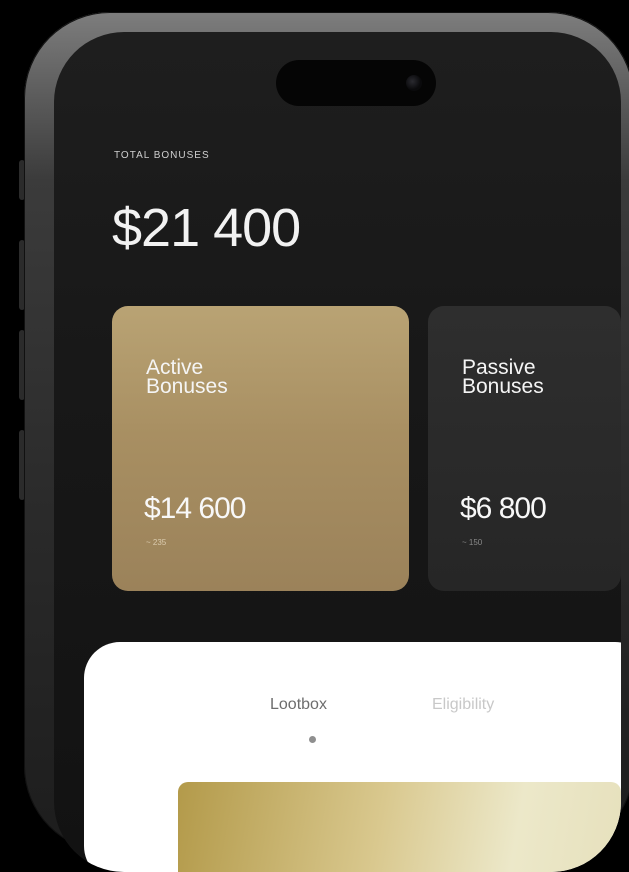 Image resolution: width=629 pixels, height=872 pixels. I want to click on active-bonuses-value: $14 600, so click(195, 508).